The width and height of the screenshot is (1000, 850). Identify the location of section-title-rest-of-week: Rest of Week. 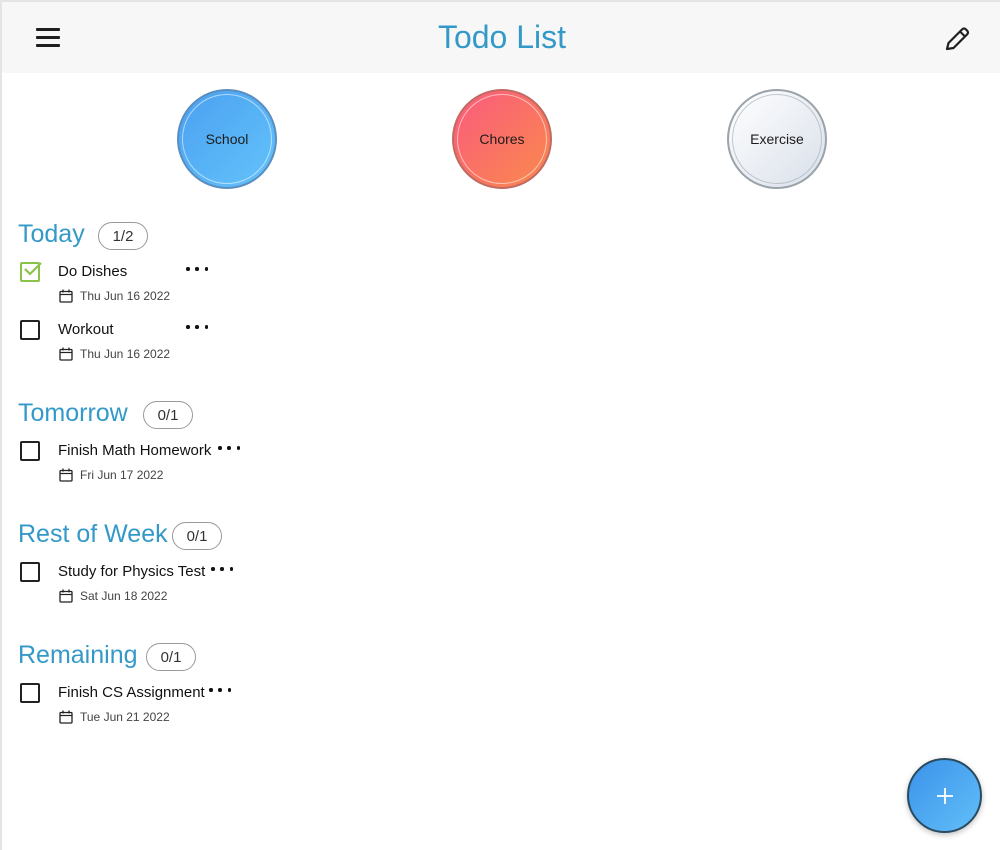
(93, 534).